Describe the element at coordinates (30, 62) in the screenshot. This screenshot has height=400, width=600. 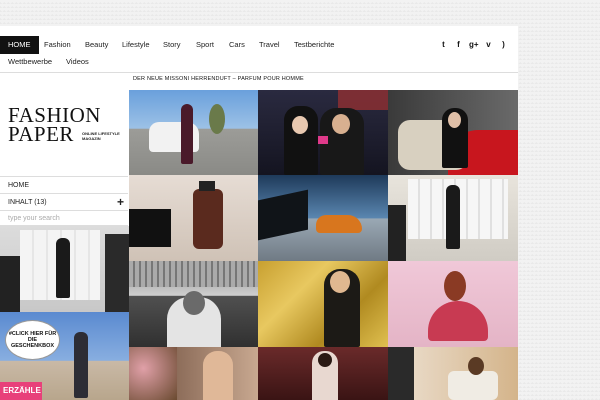
I see `nav-wettbewerbe: Wettbewerbe` at that location.